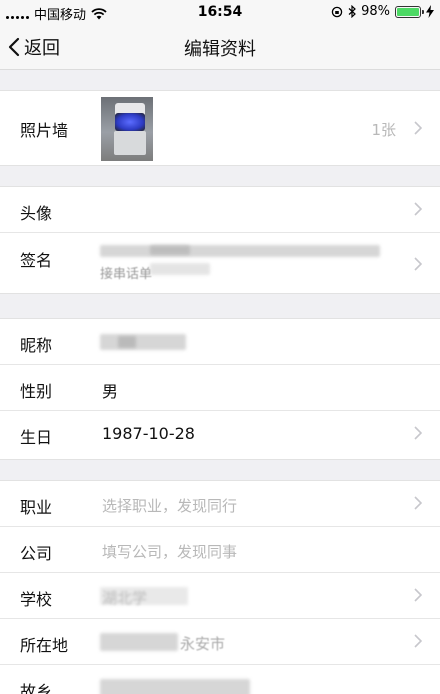 The height and width of the screenshot is (694, 440). I want to click on photo-wall-row: 照片墙 1张, so click(220, 128).